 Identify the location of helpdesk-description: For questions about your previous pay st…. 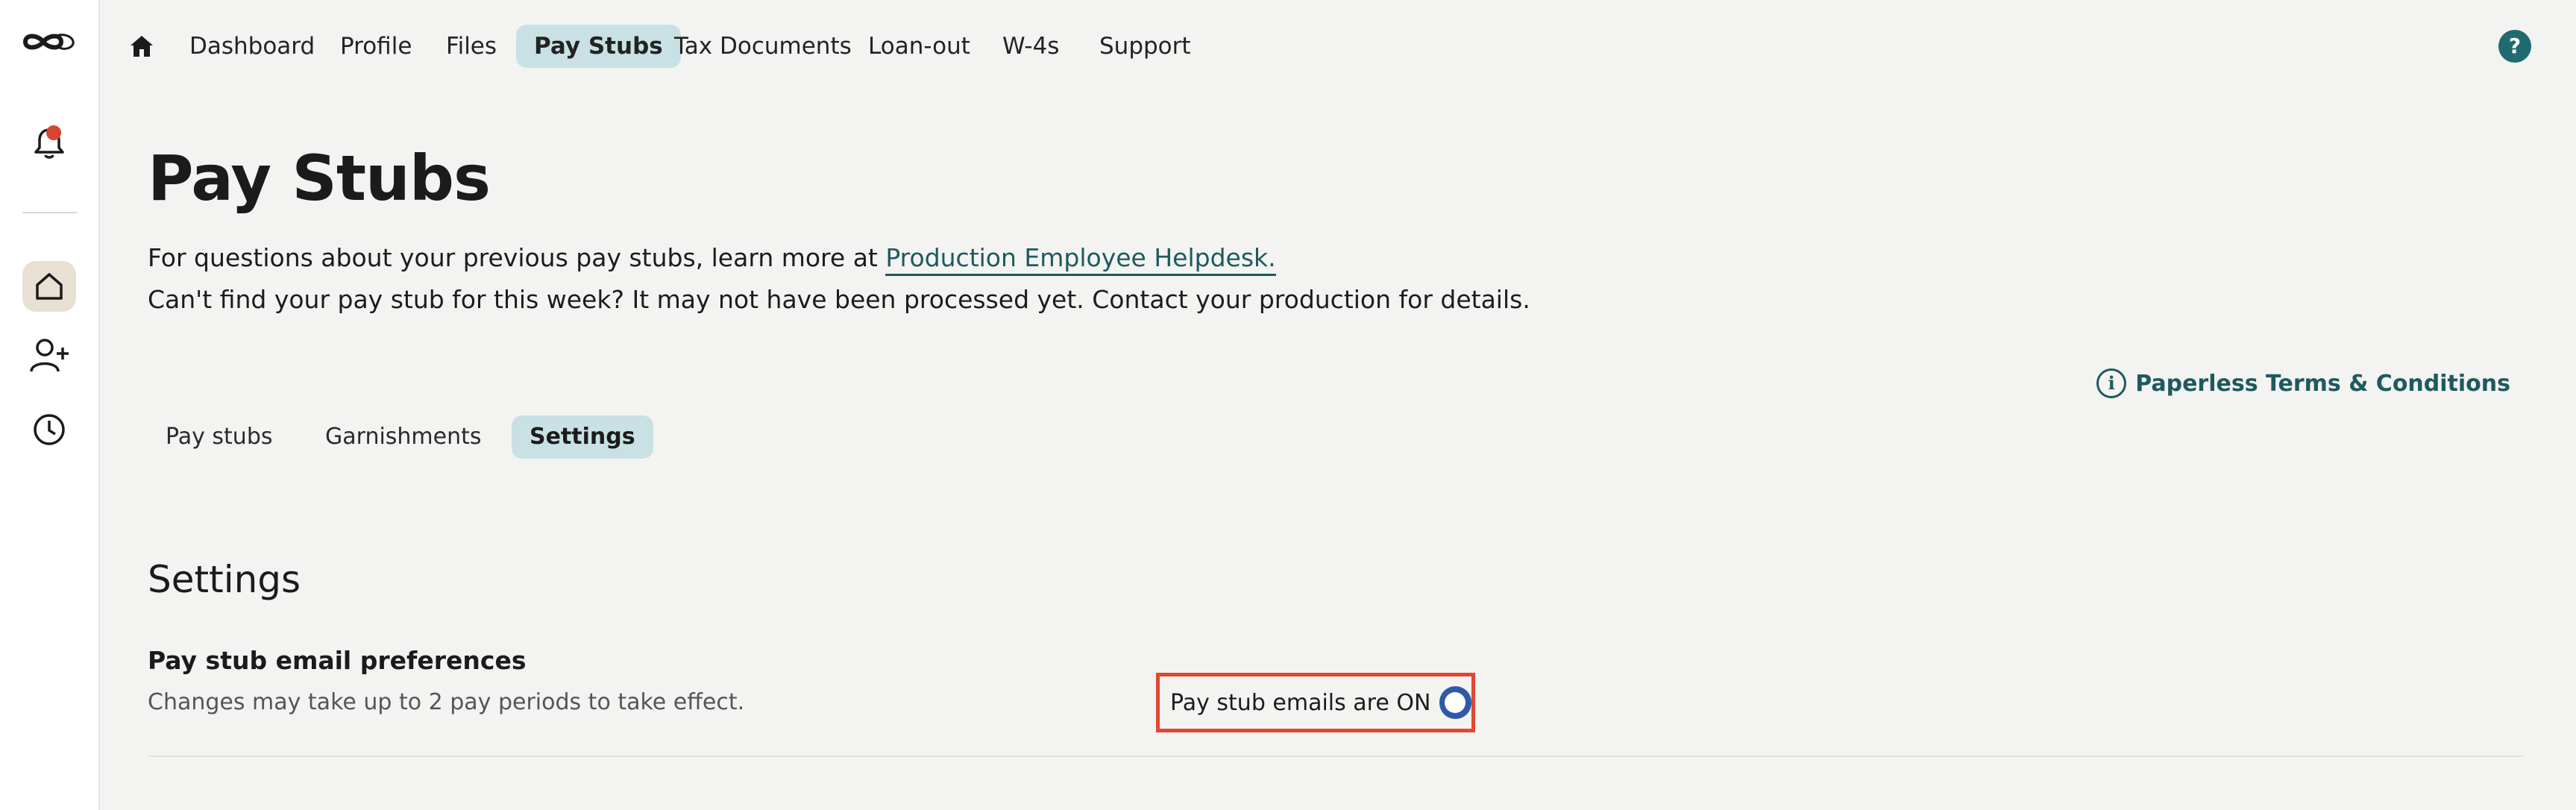
(712, 259).